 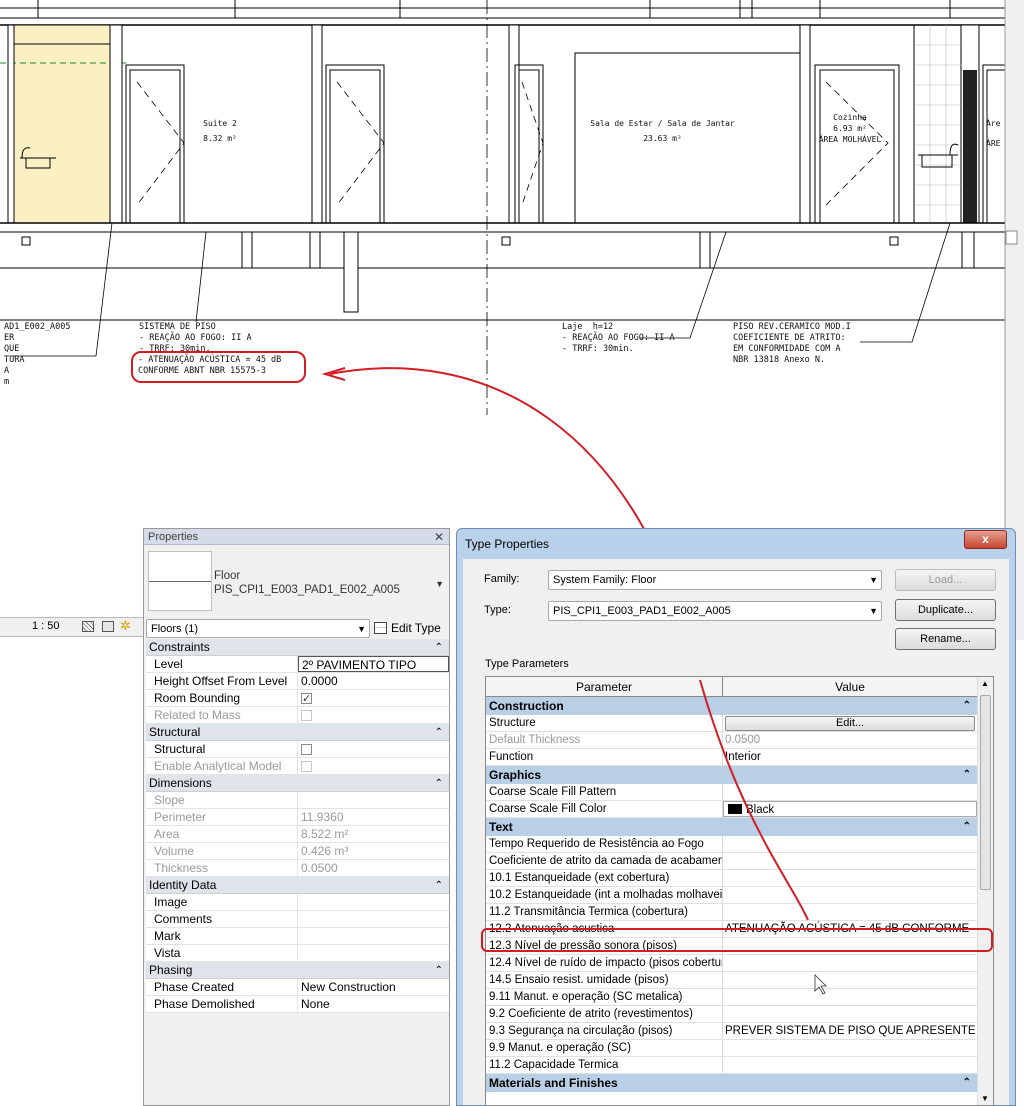 I want to click on edit-type-button: Edit Type, so click(x=412, y=628).